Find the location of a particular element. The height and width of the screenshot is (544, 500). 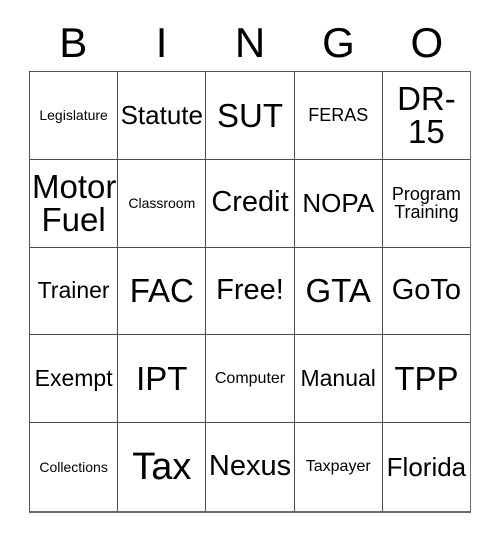

bingo-cell-label: IPT is located at coordinates (162, 378).